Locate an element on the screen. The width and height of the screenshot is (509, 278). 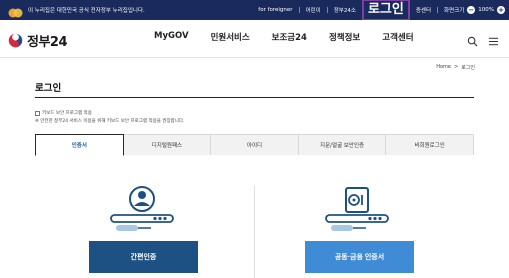
page-title: 로그인 is located at coordinates (48, 88).